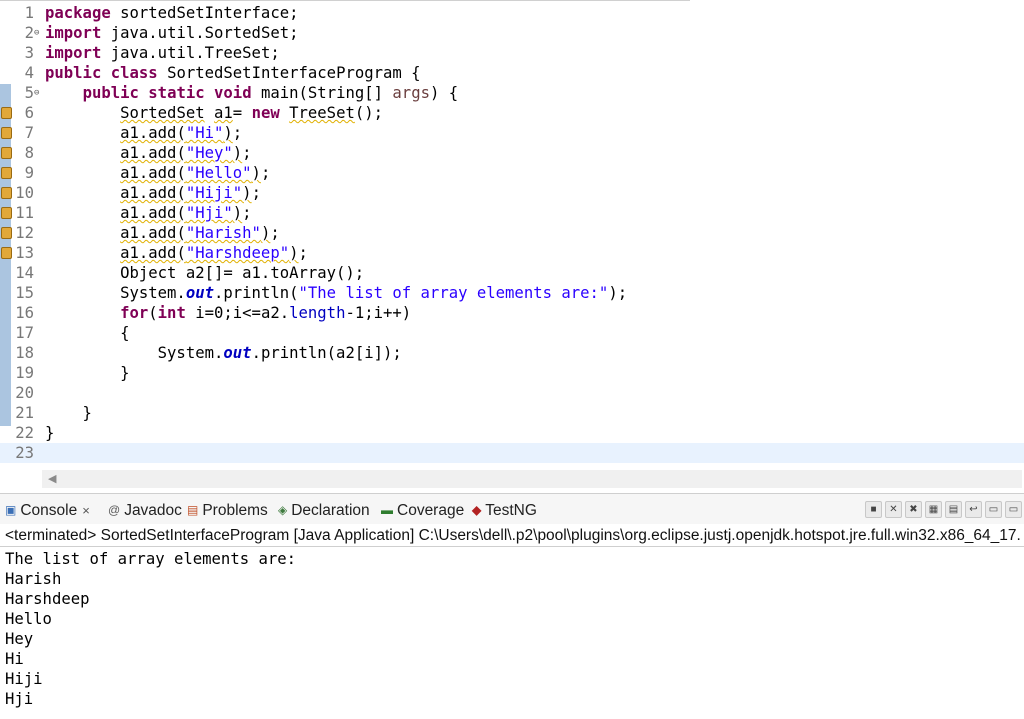 This screenshot has height=719, width=1024. Describe the element at coordinates (387, 510) in the screenshot. I see `coverage-icon: ▬` at that location.